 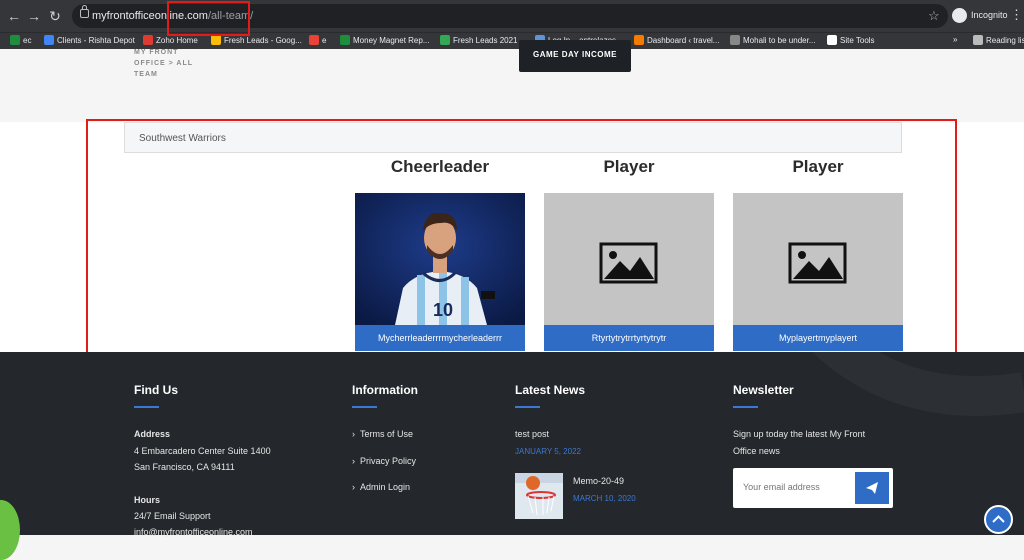 What do you see at coordinates (598, 481) in the screenshot?
I see `news-title: Memo-20-49` at bounding box center [598, 481].